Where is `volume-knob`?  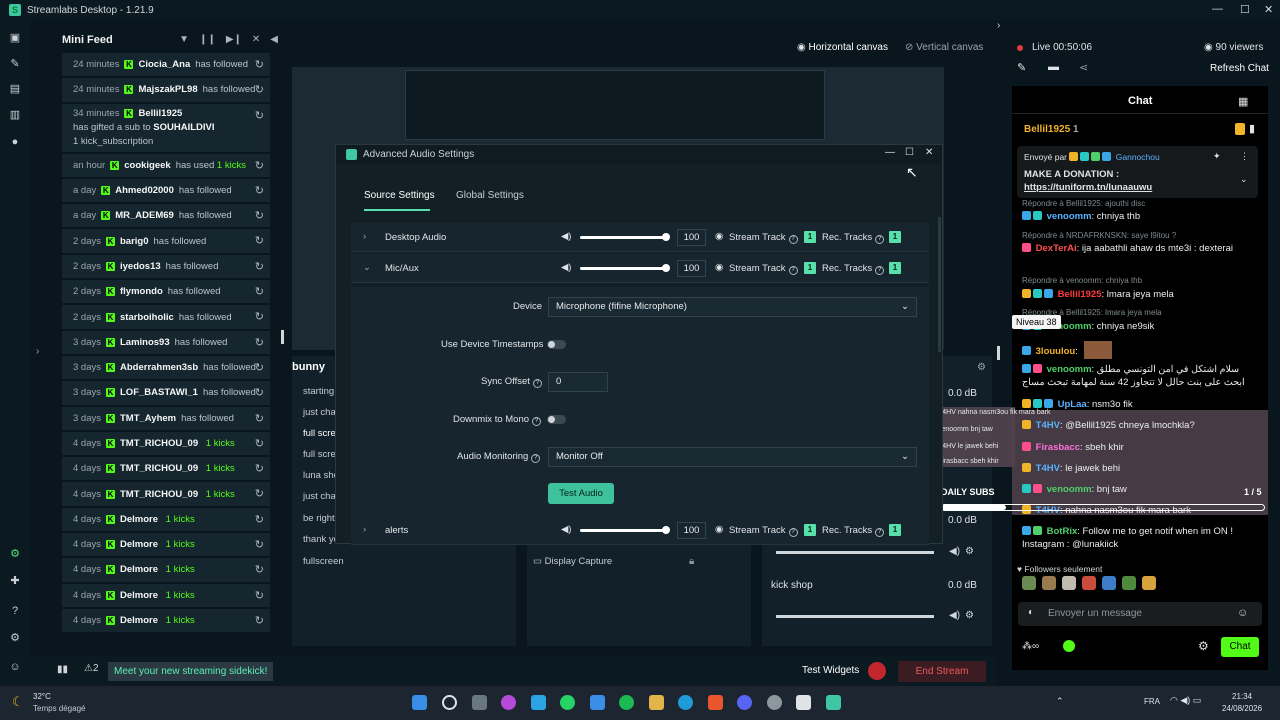 volume-knob is located at coordinates (666, 268).